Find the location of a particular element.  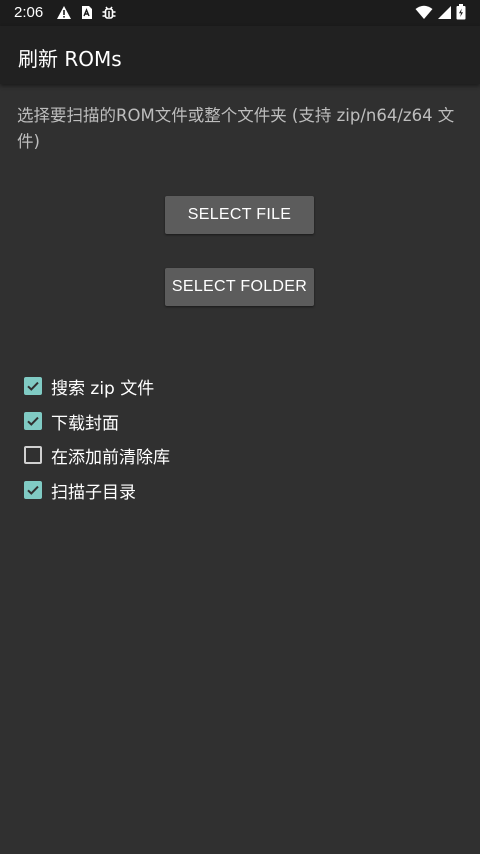

debug-bug-icon is located at coordinates (109, 12).